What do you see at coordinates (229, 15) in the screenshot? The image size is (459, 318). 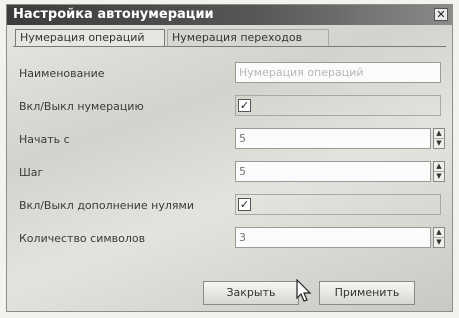 I see `dialog-titlebar: Настройка автонумерации ✕` at bounding box center [229, 15].